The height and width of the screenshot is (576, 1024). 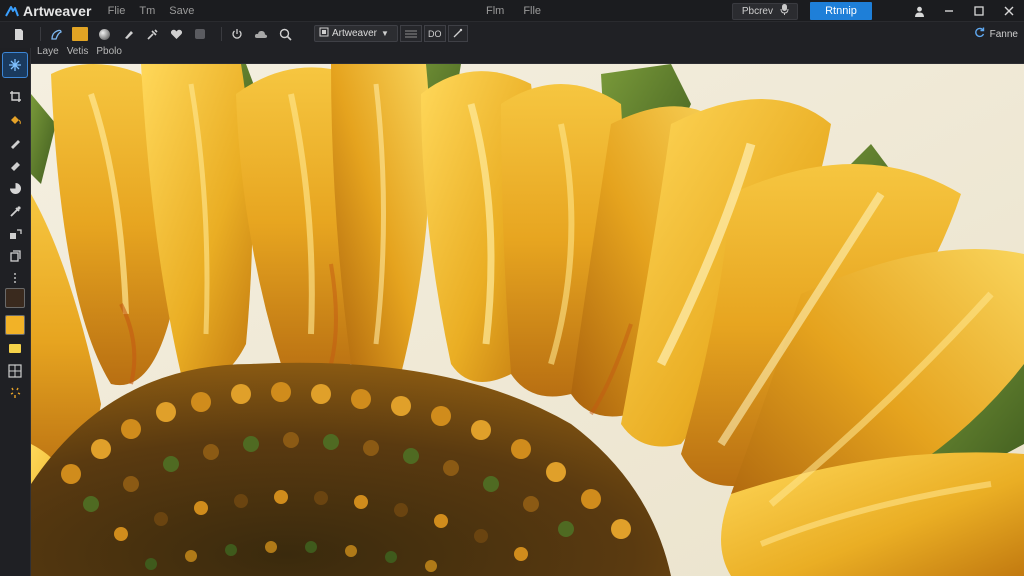 I want to click on sparkle-icon, so click(x=15, y=392).